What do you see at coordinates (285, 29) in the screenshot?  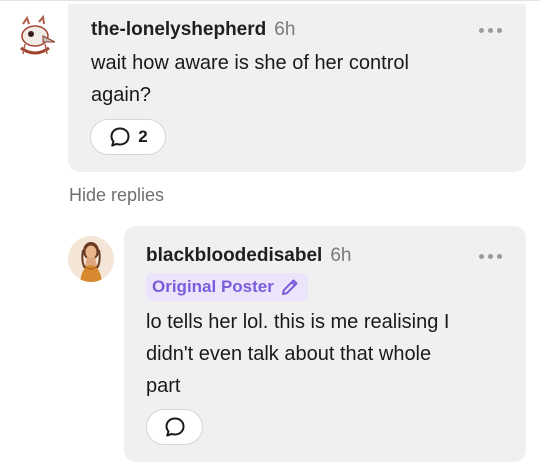 I see `comment-time: 6h` at bounding box center [285, 29].